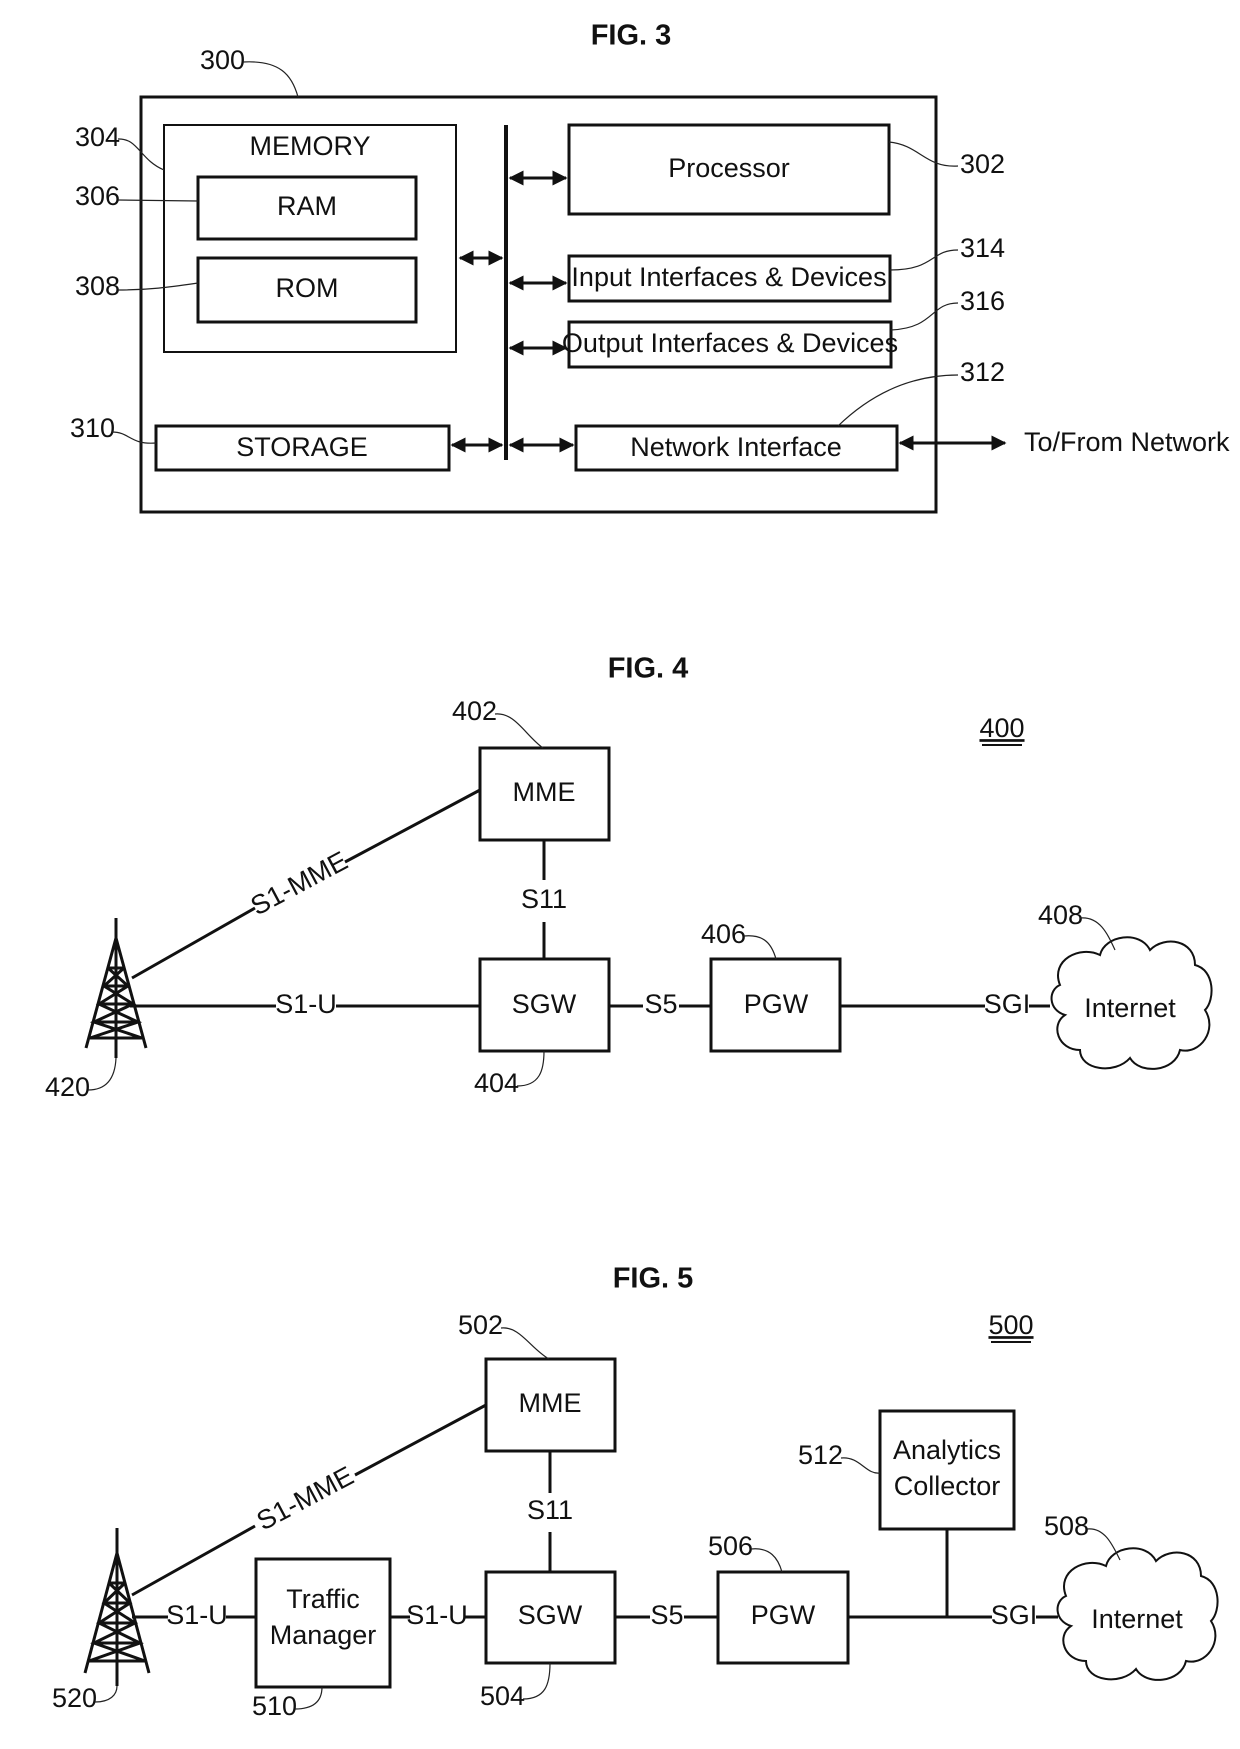  What do you see at coordinates (197, 1615) in the screenshot?
I see `s1-u-label-a: S1-U` at bounding box center [197, 1615].